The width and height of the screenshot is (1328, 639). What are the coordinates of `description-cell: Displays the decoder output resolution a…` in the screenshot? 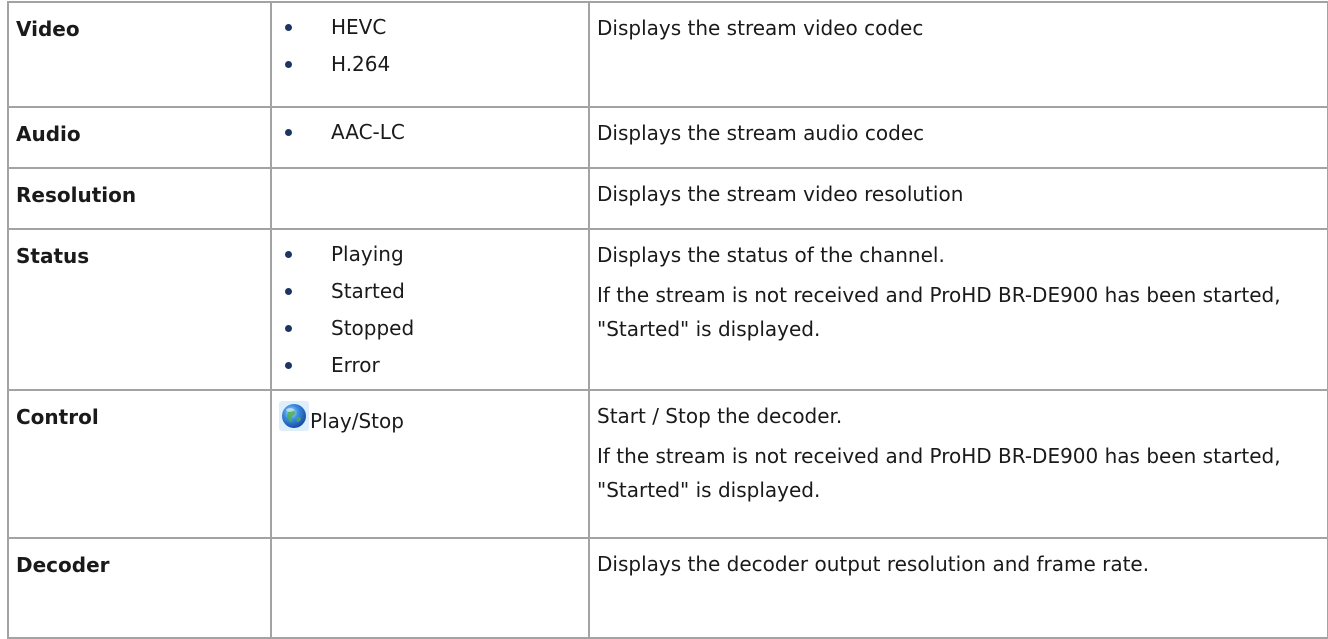 It's located at (958, 588).